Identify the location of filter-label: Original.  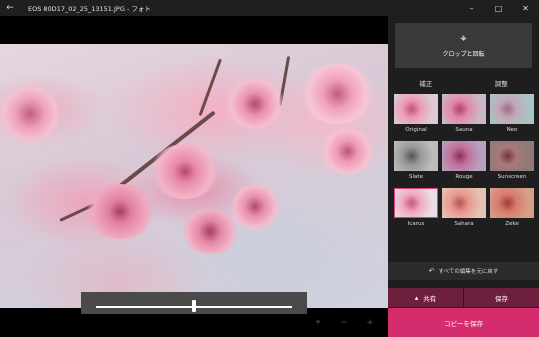
(416, 130).